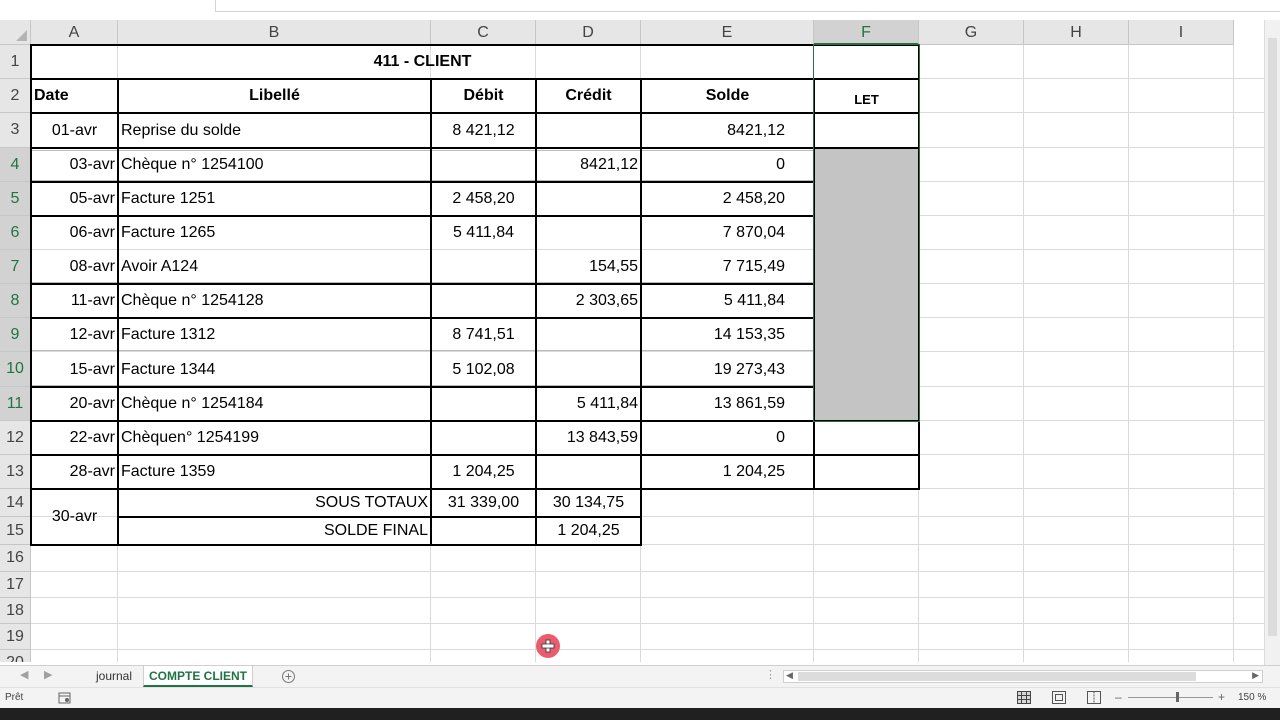 This screenshot has height=720, width=1280. What do you see at coordinates (727, 32) in the screenshot?
I see `column-header-e: E` at bounding box center [727, 32].